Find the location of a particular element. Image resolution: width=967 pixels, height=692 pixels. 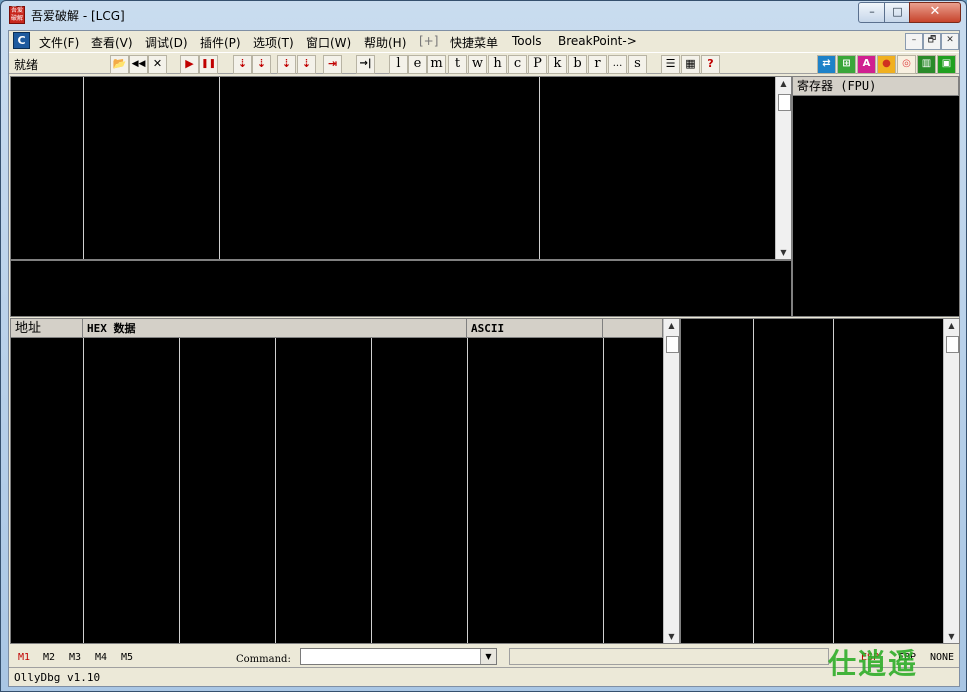

plugin-target-icon: ◎ is located at coordinates (906, 64).